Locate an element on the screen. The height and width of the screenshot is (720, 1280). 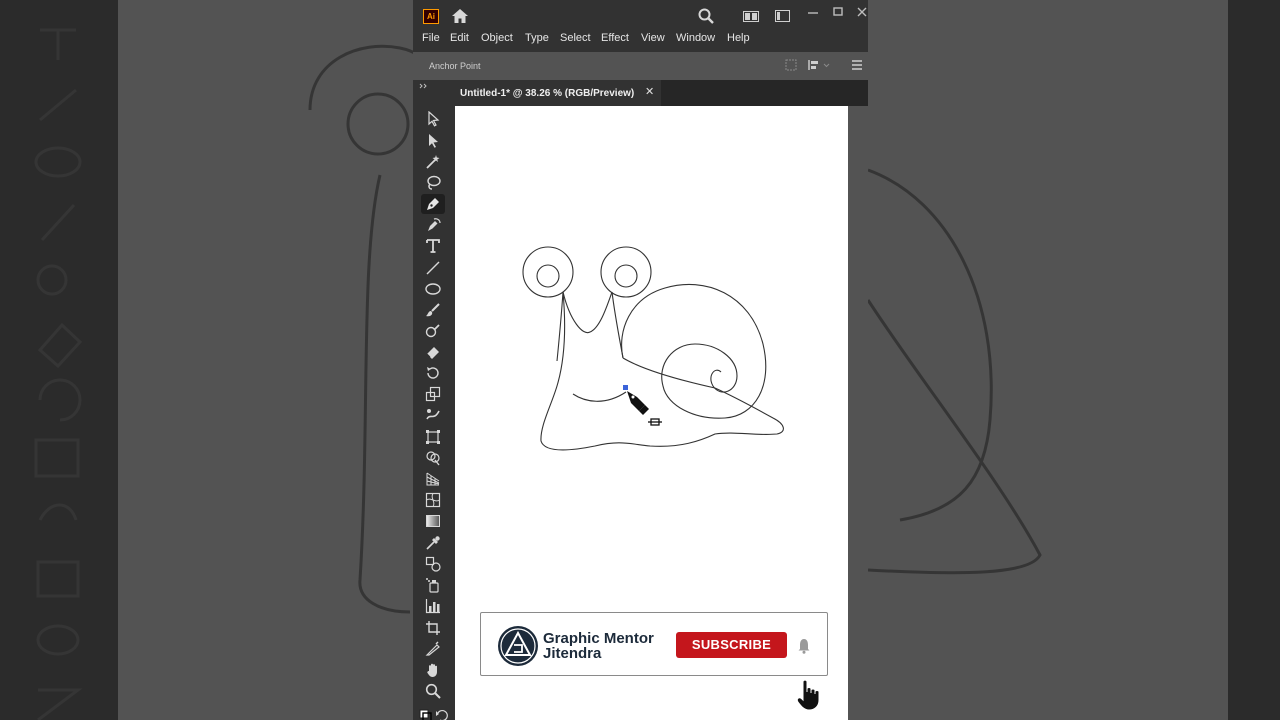
channel-name: Graphic Mentor Jitendra is located at coordinates (598, 646).